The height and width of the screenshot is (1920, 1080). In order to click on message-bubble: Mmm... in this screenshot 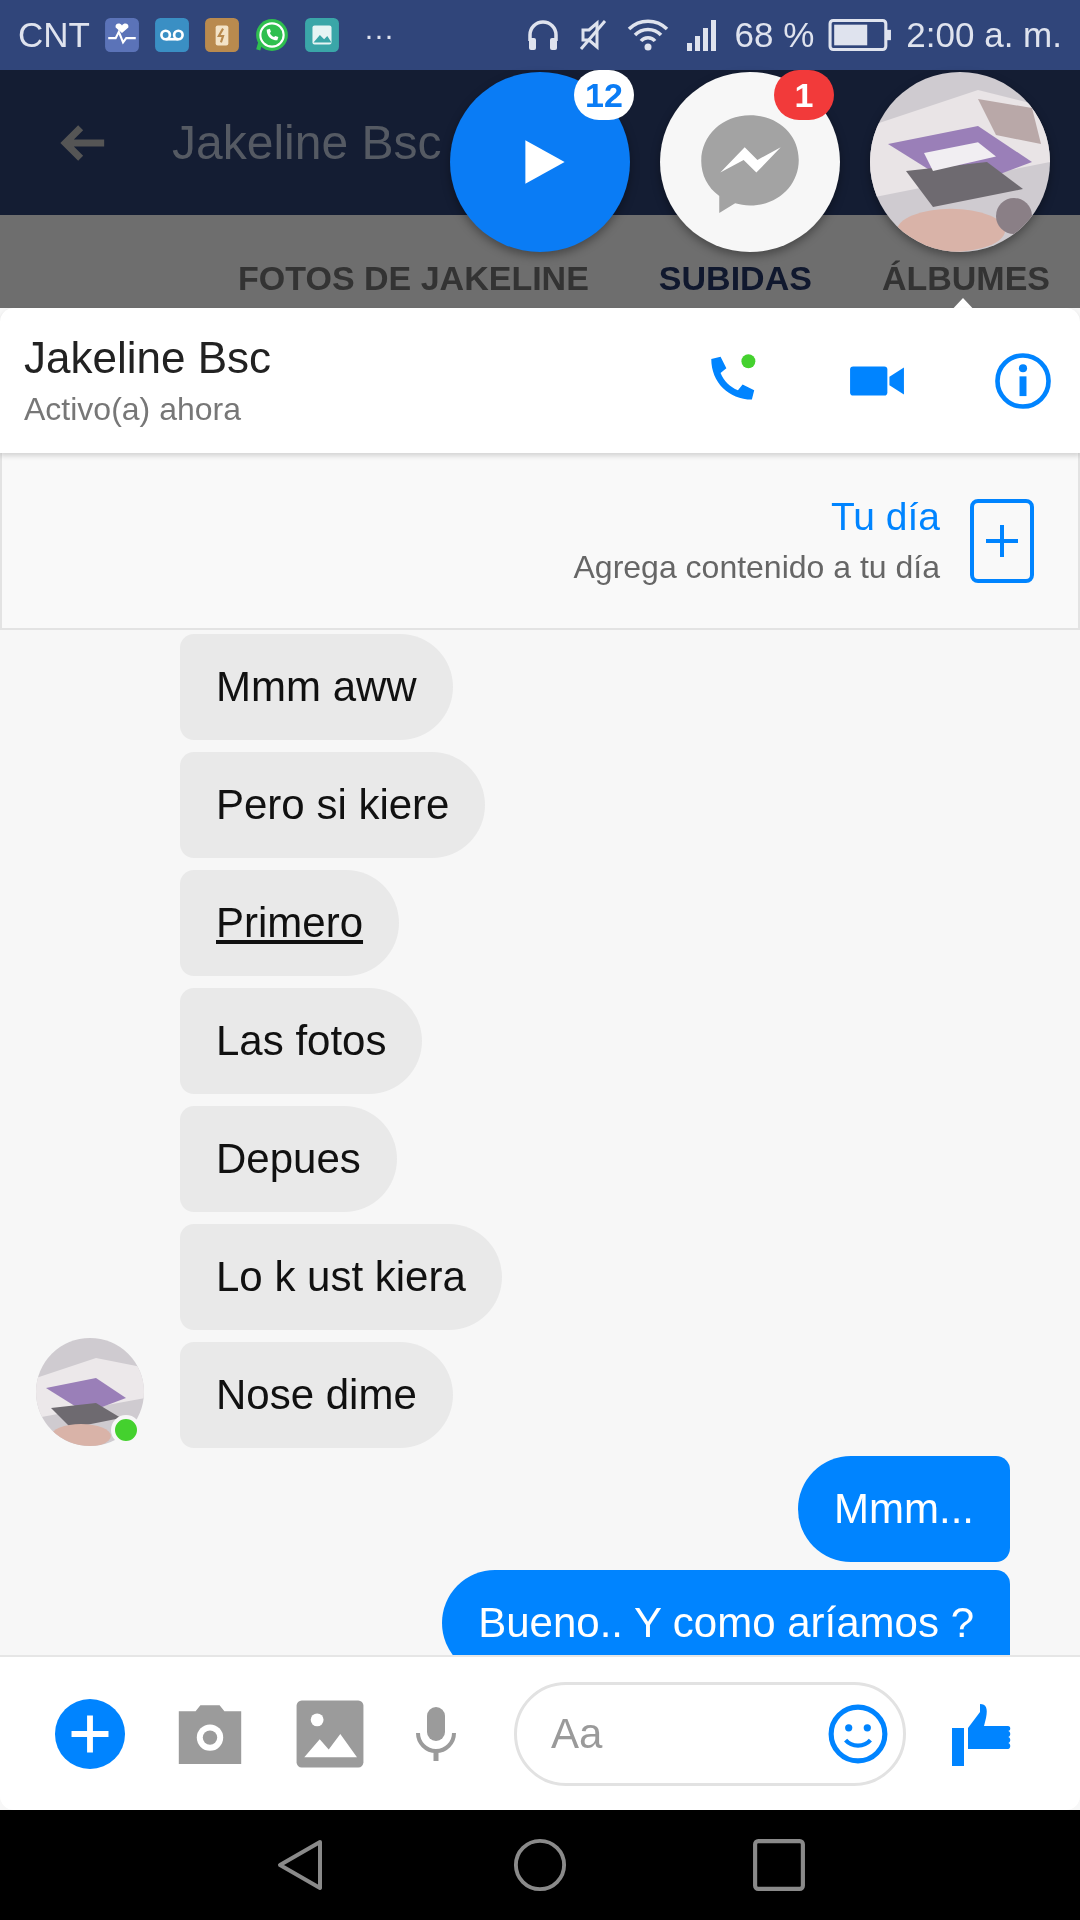, I will do `click(904, 1509)`.